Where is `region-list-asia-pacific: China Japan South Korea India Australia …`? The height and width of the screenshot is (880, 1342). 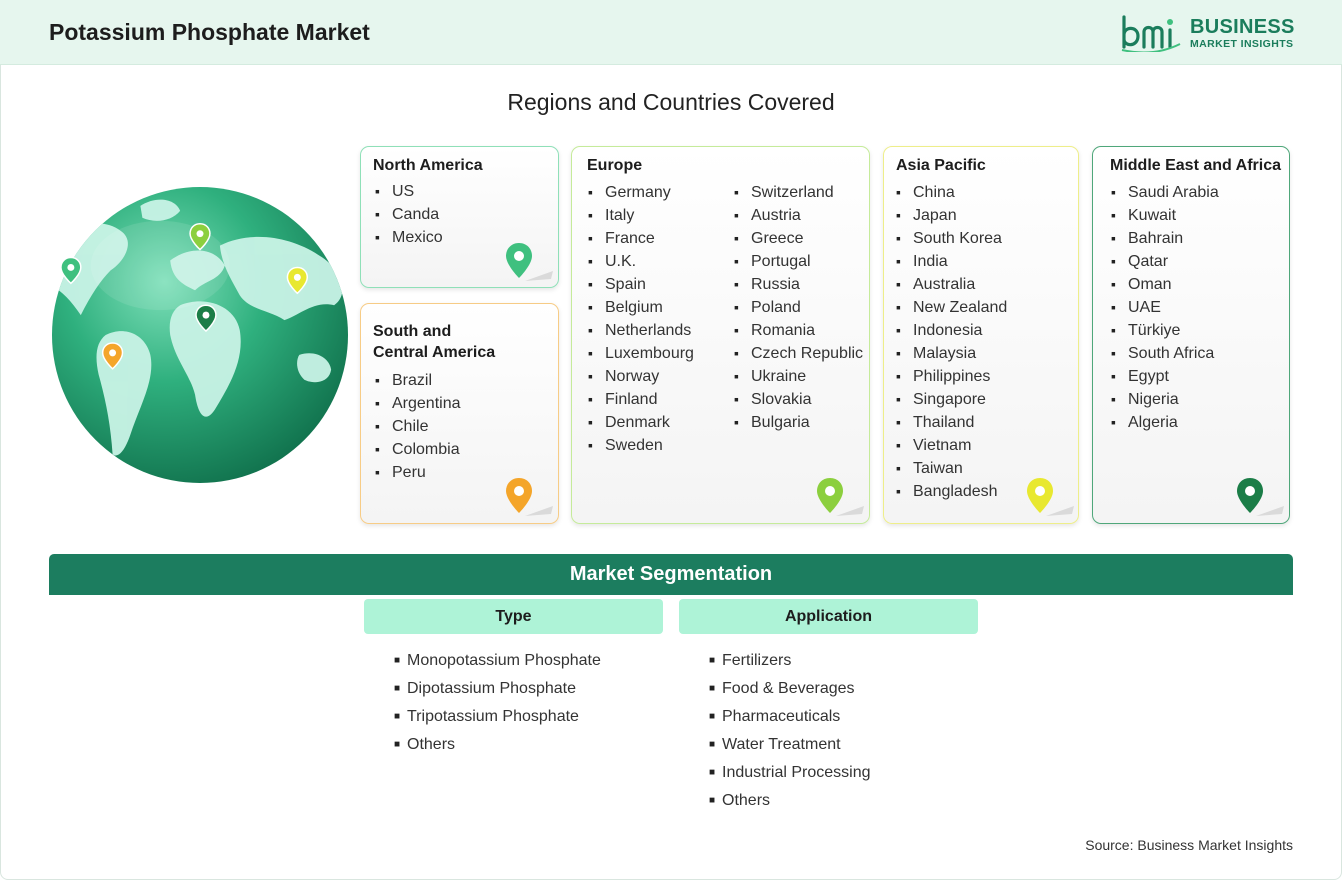
region-list-asia-pacific: China Japan South Korea India Australia … is located at coordinates (951, 342).